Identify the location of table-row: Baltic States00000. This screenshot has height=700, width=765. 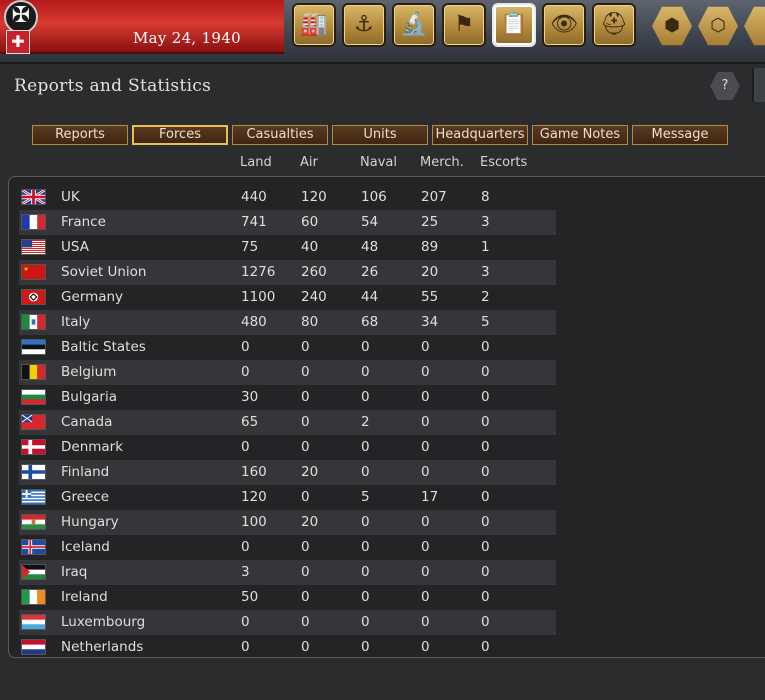
(287, 347).